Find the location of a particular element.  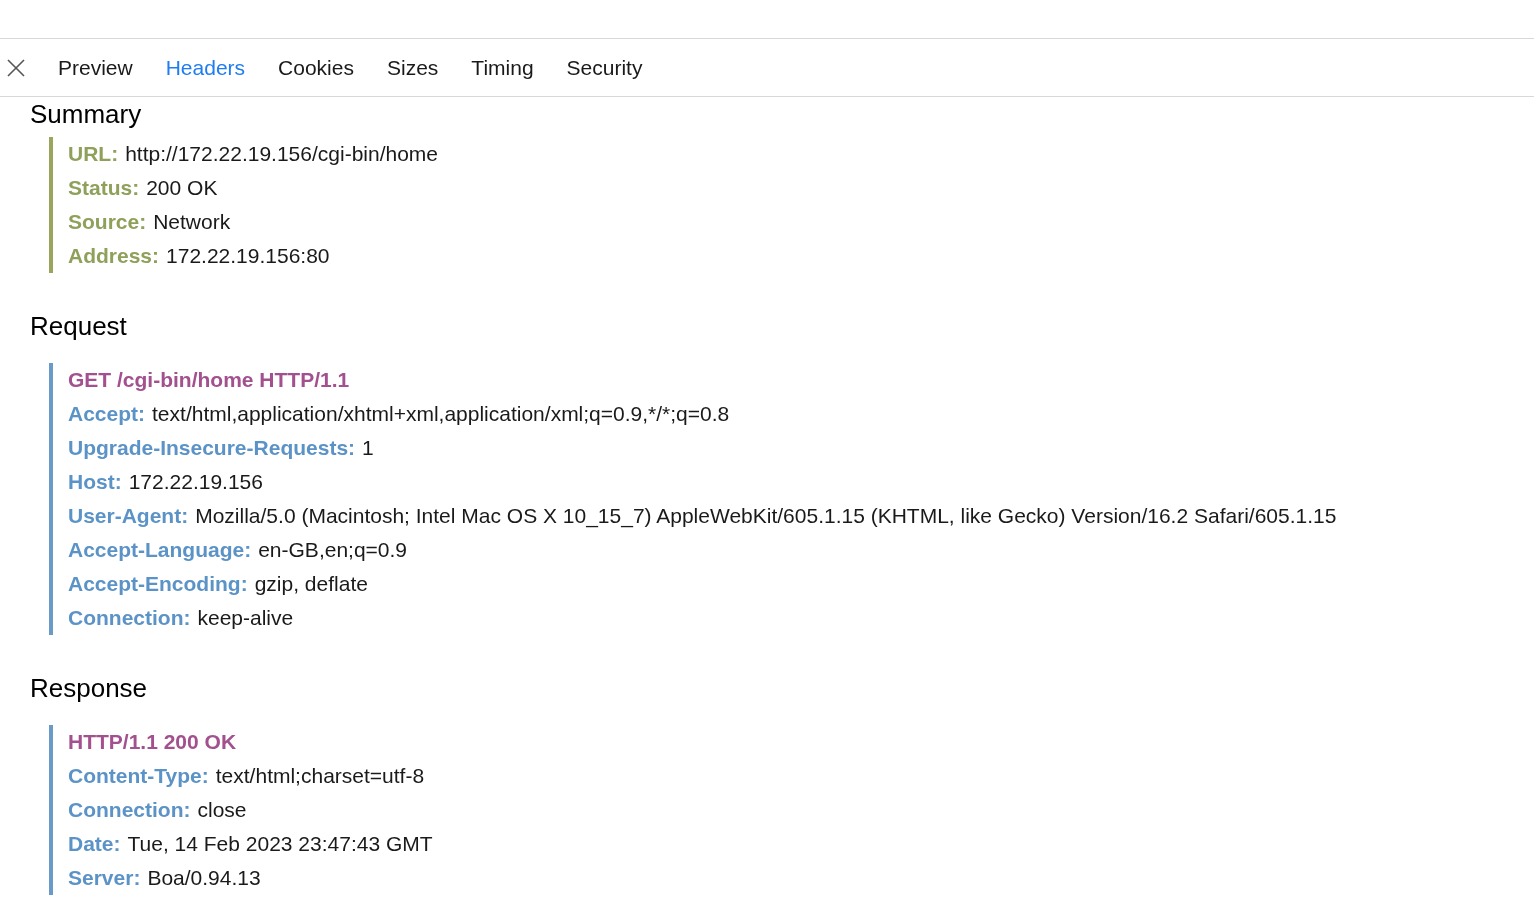

header-value: Network is located at coordinates (192, 222).